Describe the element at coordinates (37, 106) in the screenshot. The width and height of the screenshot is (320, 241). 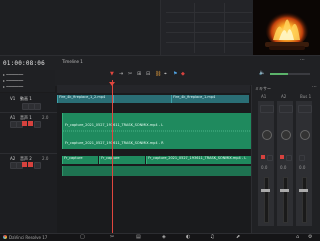
I see `disable-button` at that location.